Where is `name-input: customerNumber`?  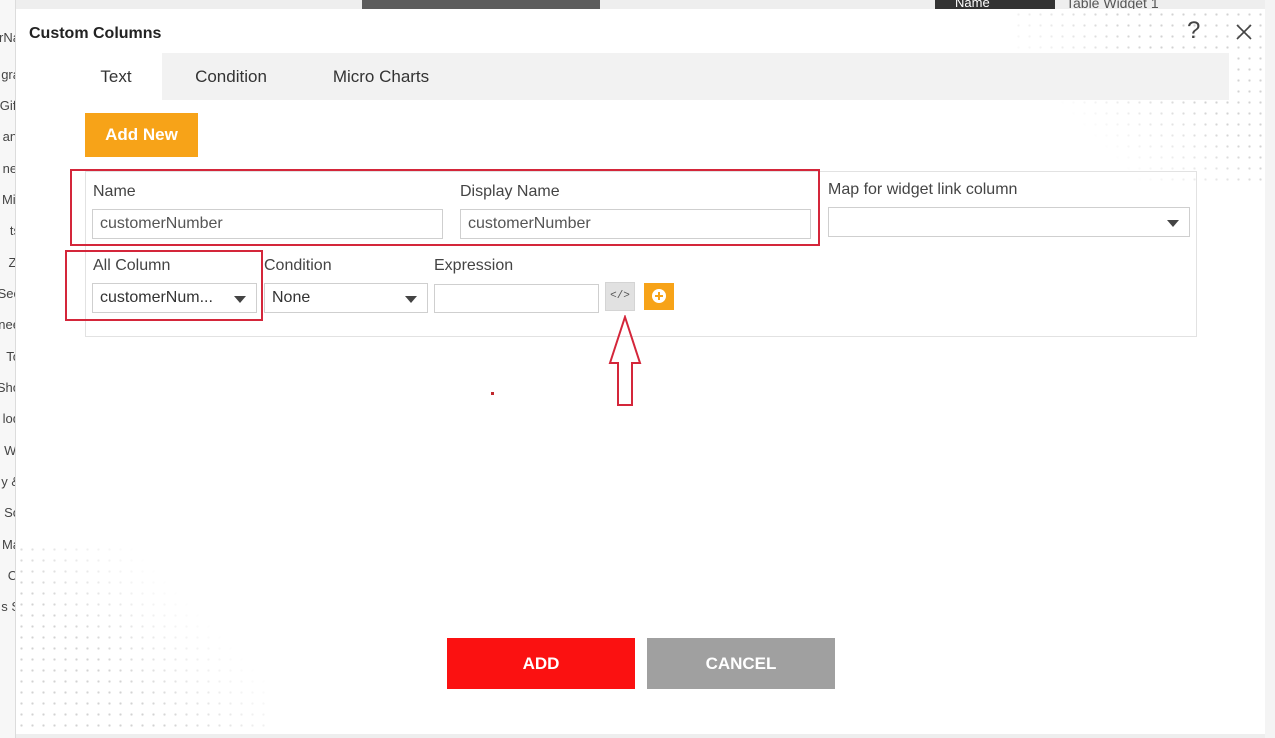
name-input: customerNumber is located at coordinates (267, 224).